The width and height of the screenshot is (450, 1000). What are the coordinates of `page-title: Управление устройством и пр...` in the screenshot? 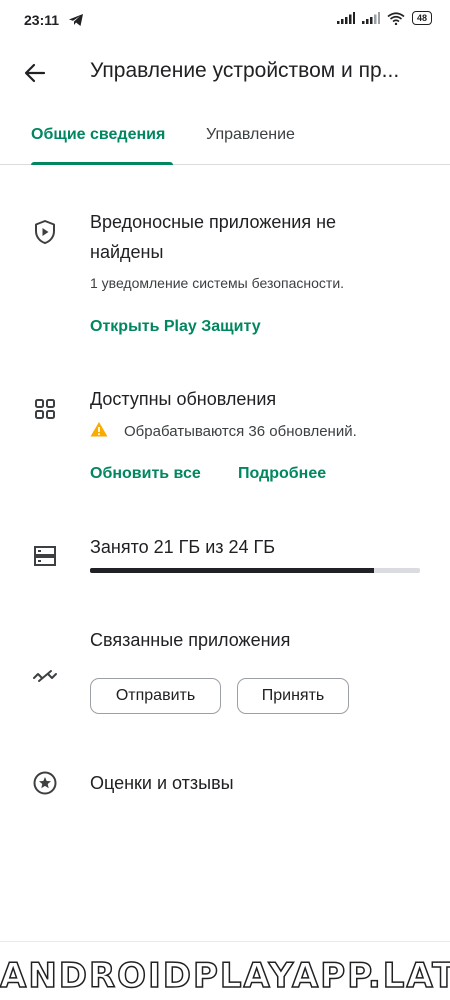 It's located at (245, 70).